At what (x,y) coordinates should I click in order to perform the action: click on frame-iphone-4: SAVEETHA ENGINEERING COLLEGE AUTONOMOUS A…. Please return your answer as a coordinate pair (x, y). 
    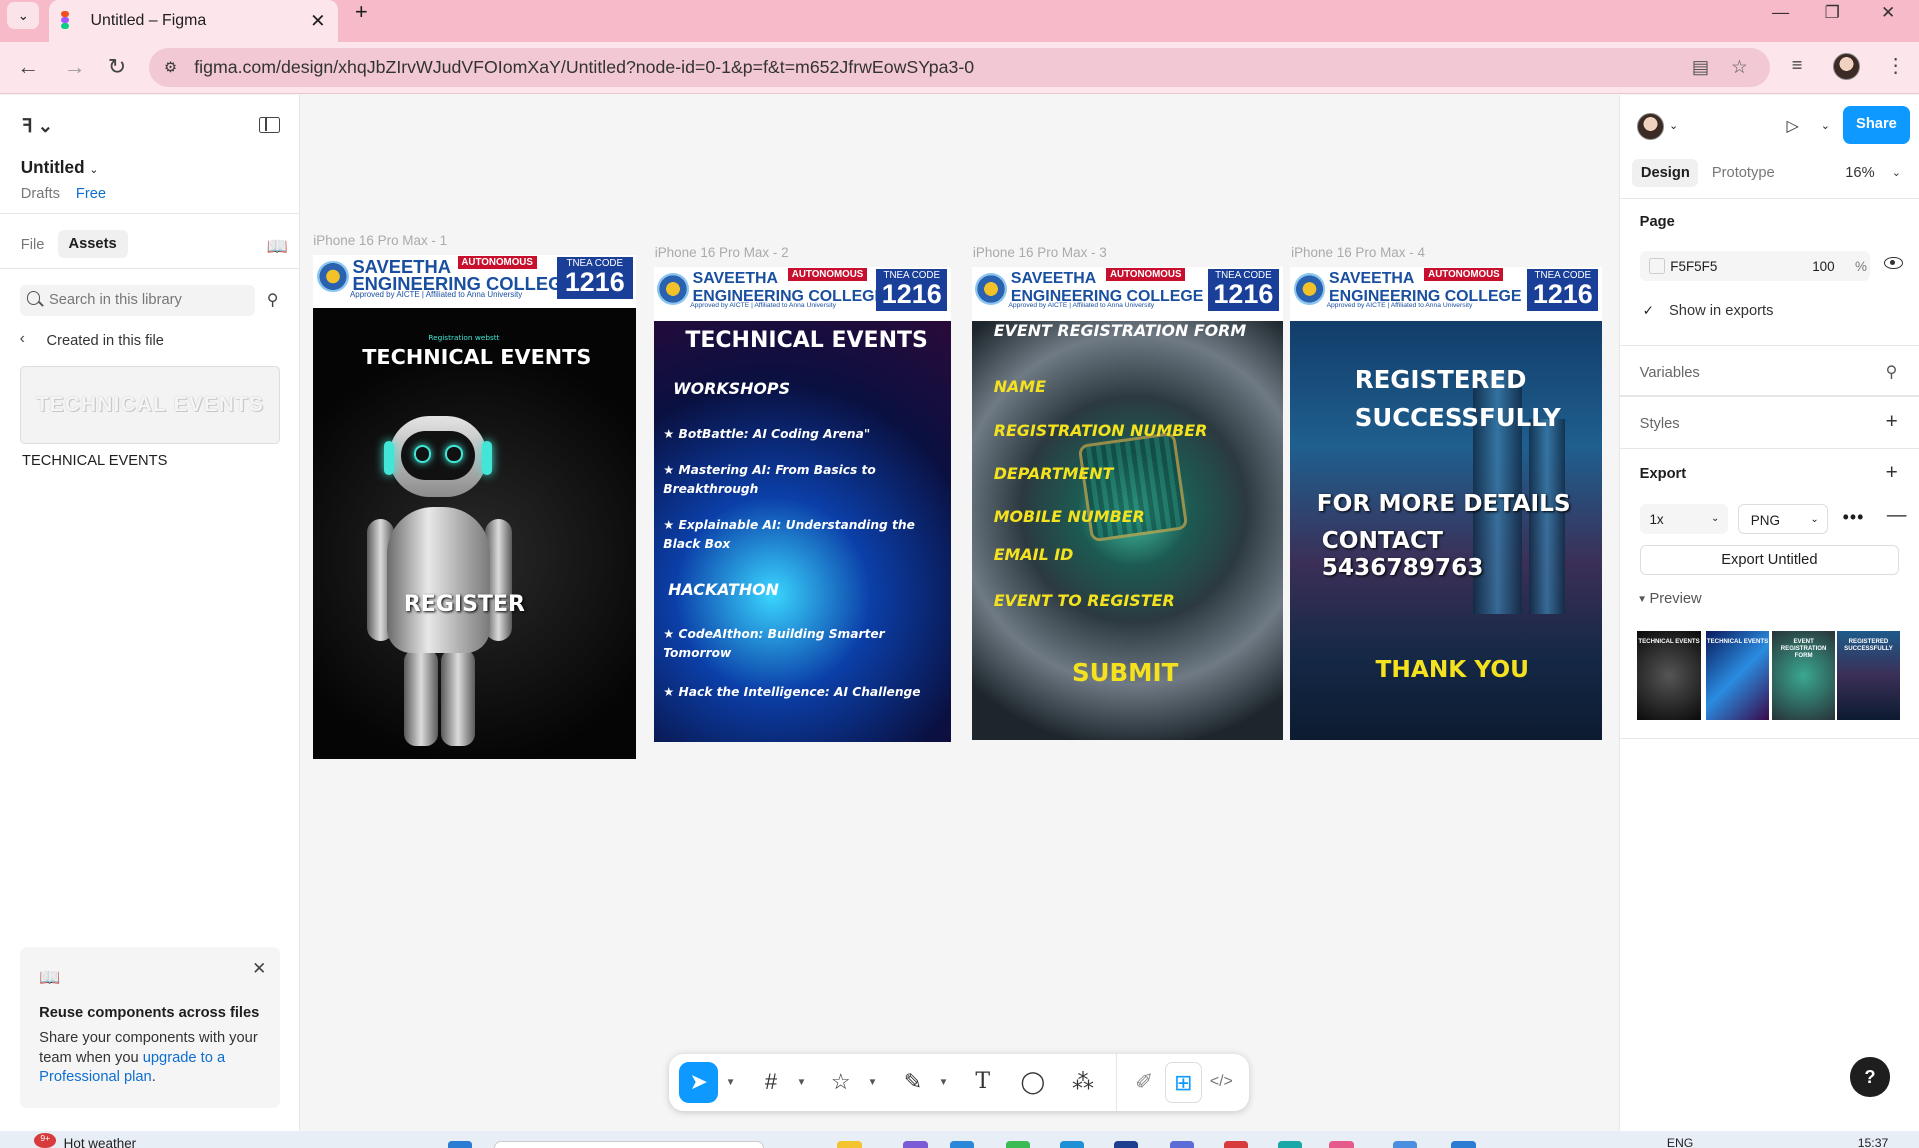
    Looking at the image, I should click on (1445, 503).